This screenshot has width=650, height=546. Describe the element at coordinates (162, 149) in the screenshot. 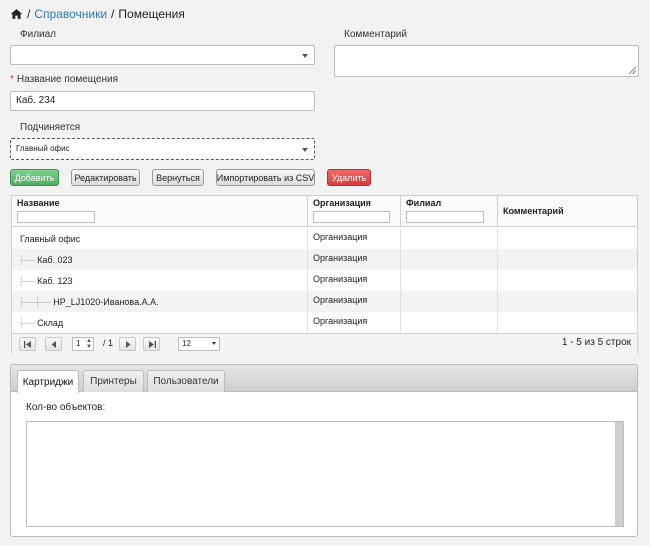

I see `parent-select: Главный офис` at that location.